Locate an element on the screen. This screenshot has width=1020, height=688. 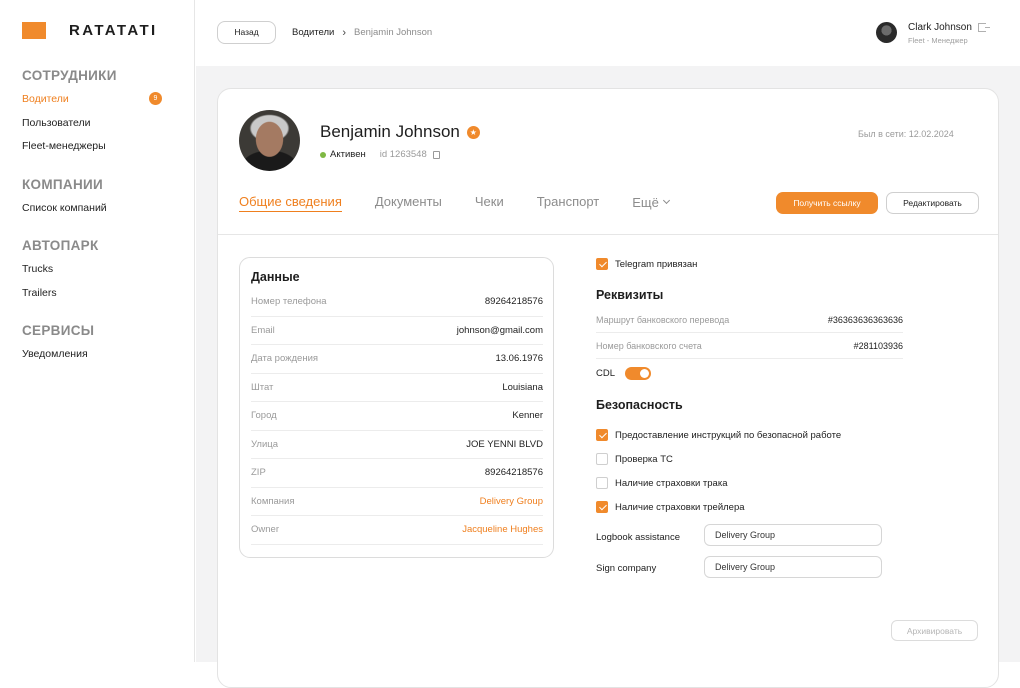
sidebar-item-fleet-managers: Fleet-менеджеры is located at coordinates (92, 151).